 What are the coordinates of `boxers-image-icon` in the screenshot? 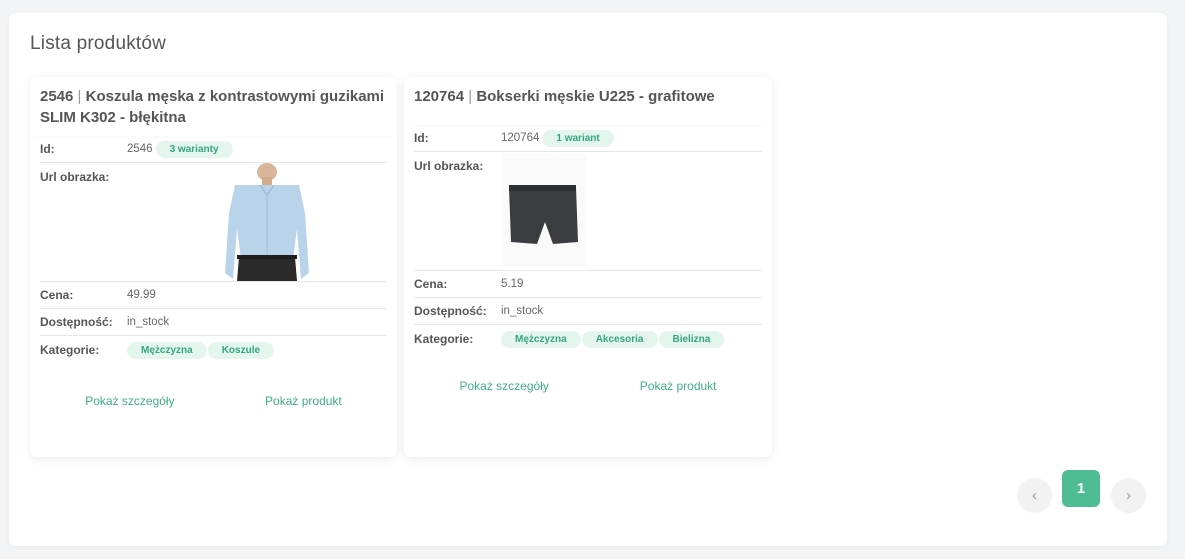 It's located at (545, 210).